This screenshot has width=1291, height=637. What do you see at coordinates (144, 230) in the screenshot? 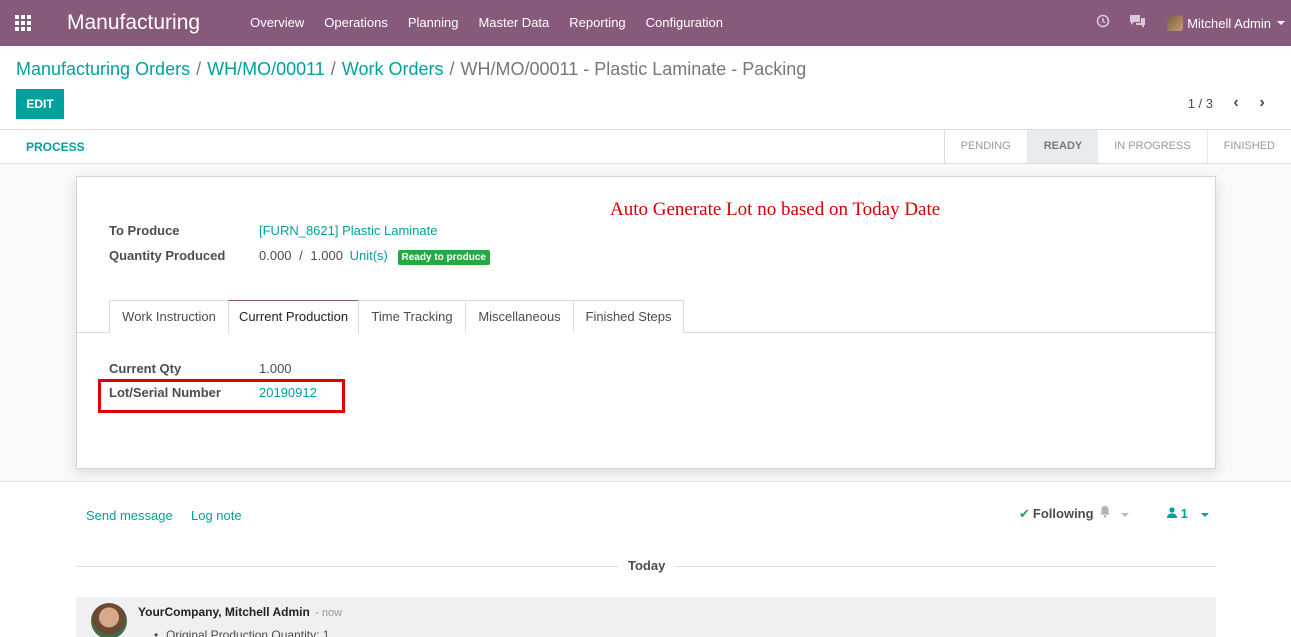
I see `to-produce-label: To Produce` at bounding box center [144, 230].